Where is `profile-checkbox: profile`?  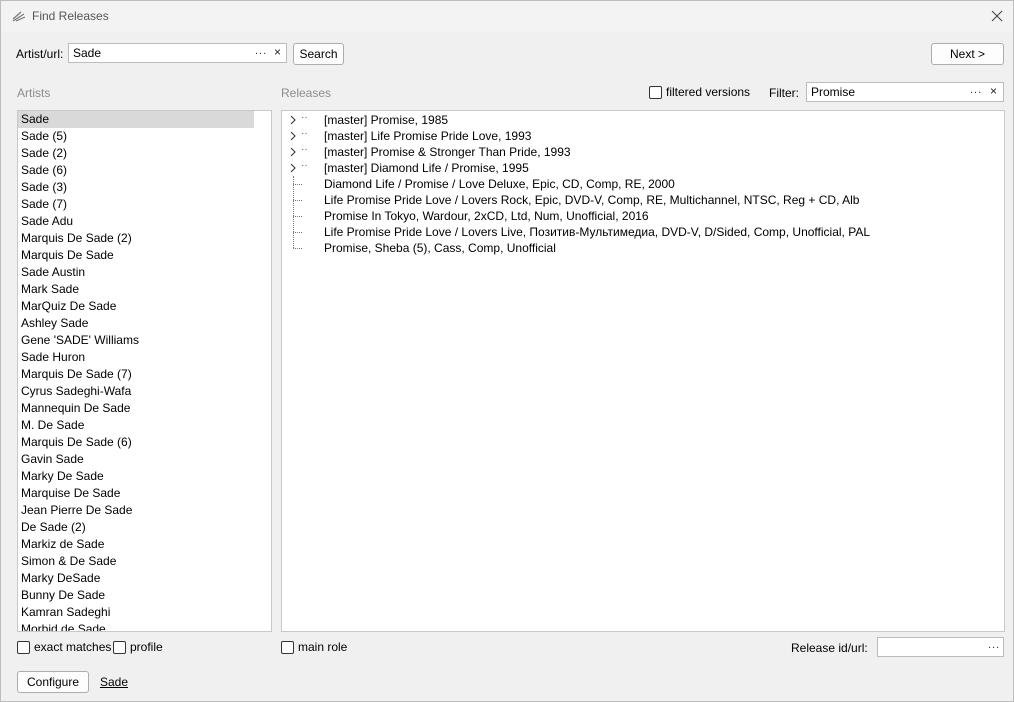
profile-checkbox: profile is located at coordinates (138, 647).